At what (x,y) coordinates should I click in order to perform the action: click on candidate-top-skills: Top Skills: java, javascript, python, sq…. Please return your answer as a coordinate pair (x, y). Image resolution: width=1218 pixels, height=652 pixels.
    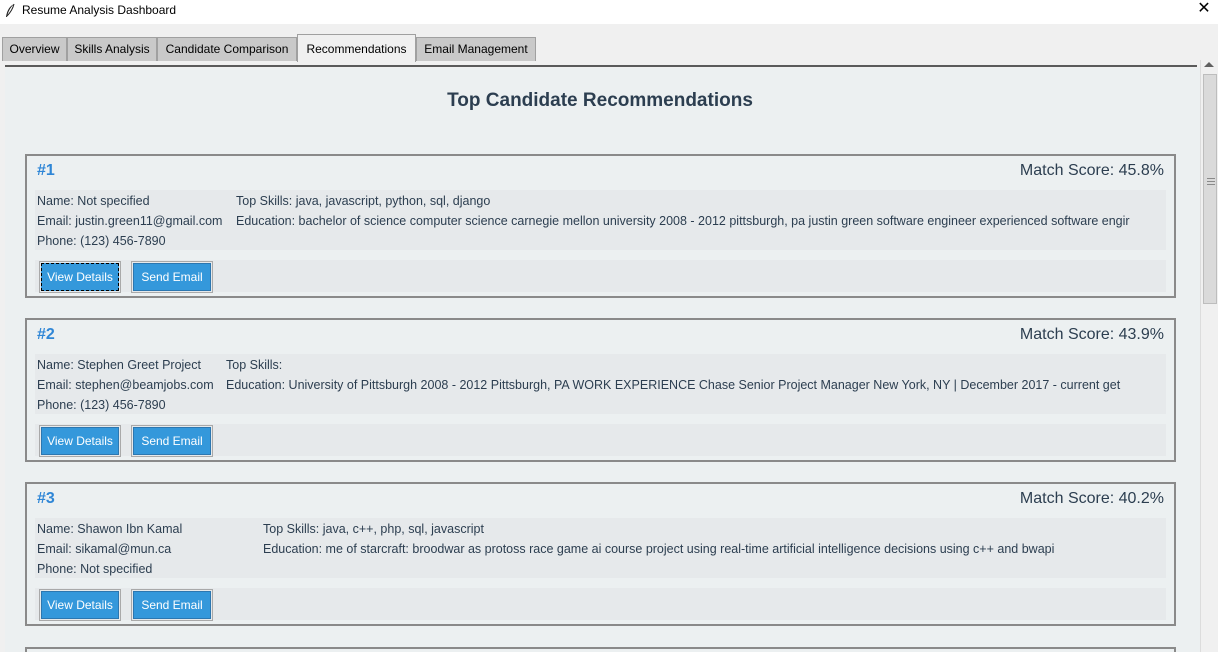
    Looking at the image, I should click on (363, 201).